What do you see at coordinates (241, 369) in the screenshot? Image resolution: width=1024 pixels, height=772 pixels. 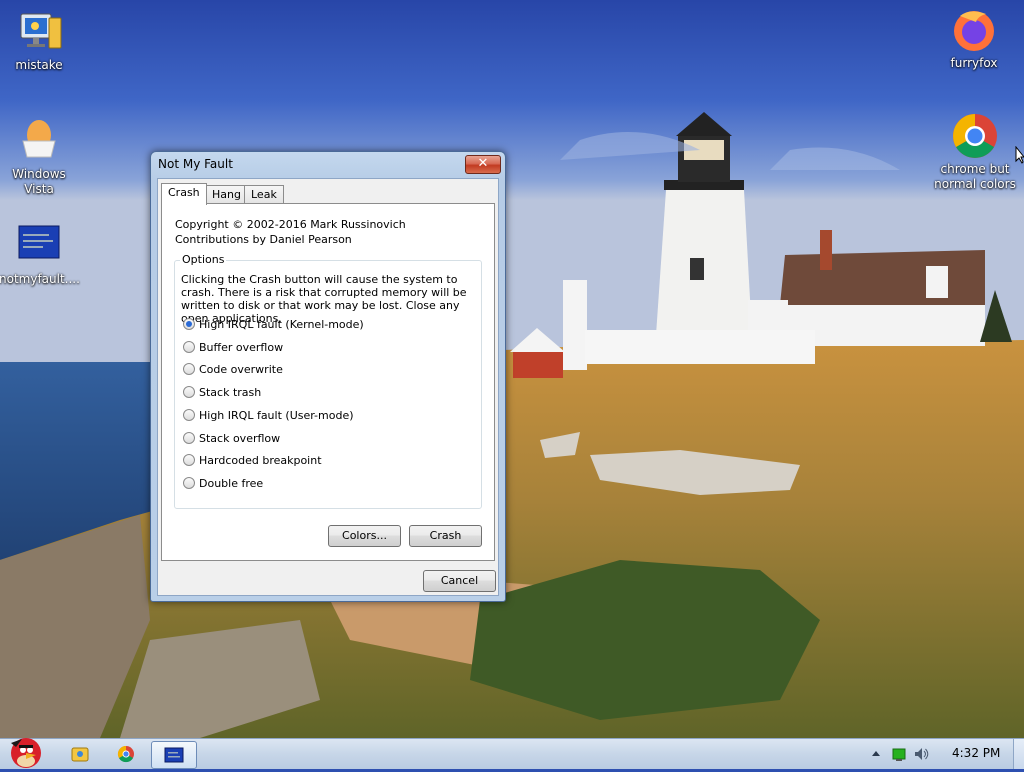 I see `radio-label: Code overwrite` at bounding box center [241, 369].